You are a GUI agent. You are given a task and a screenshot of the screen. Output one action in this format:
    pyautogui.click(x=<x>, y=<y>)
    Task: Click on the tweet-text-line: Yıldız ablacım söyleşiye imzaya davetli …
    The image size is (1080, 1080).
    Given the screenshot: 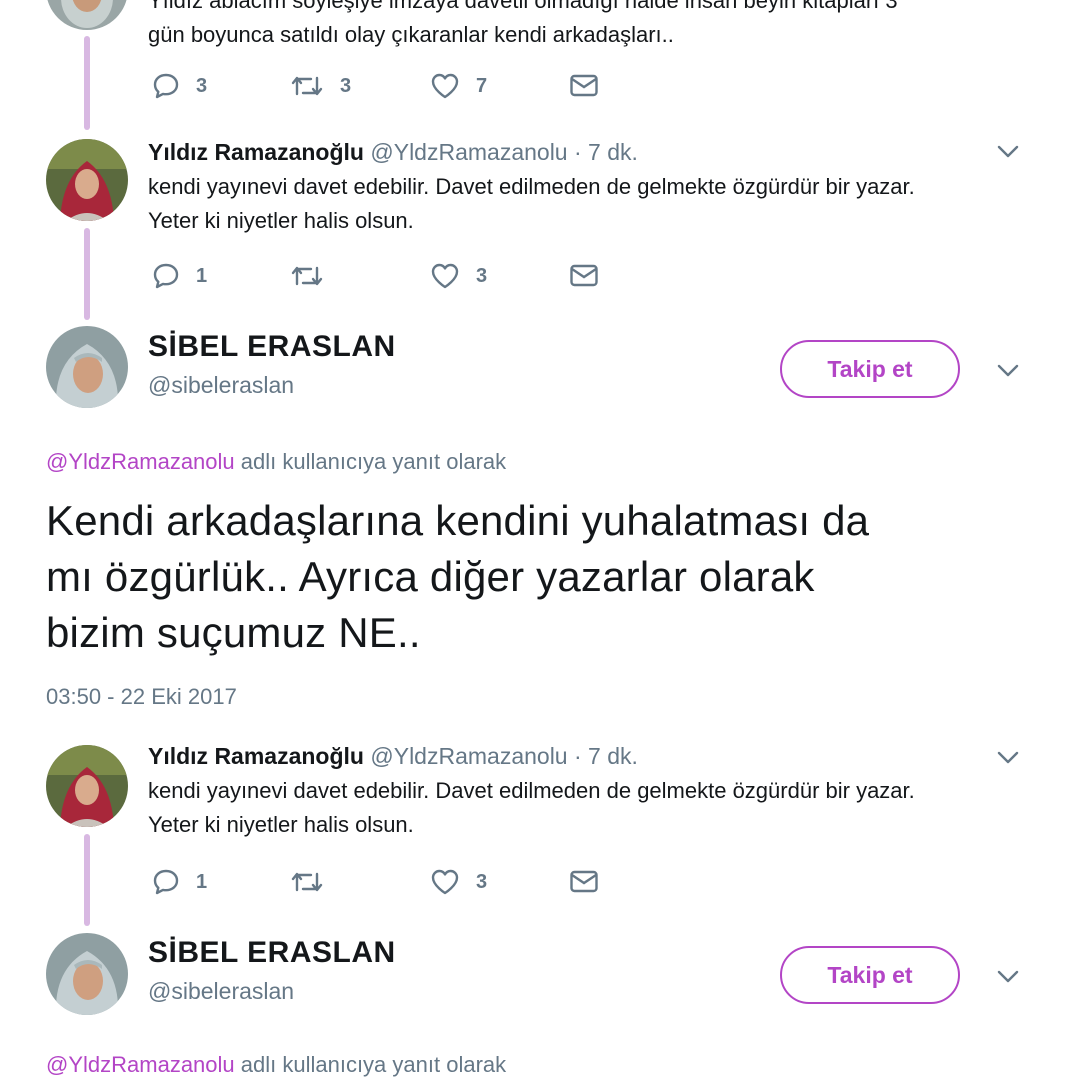 What is the action you would take?
    pyautogui.click(x=523, y=6)
    